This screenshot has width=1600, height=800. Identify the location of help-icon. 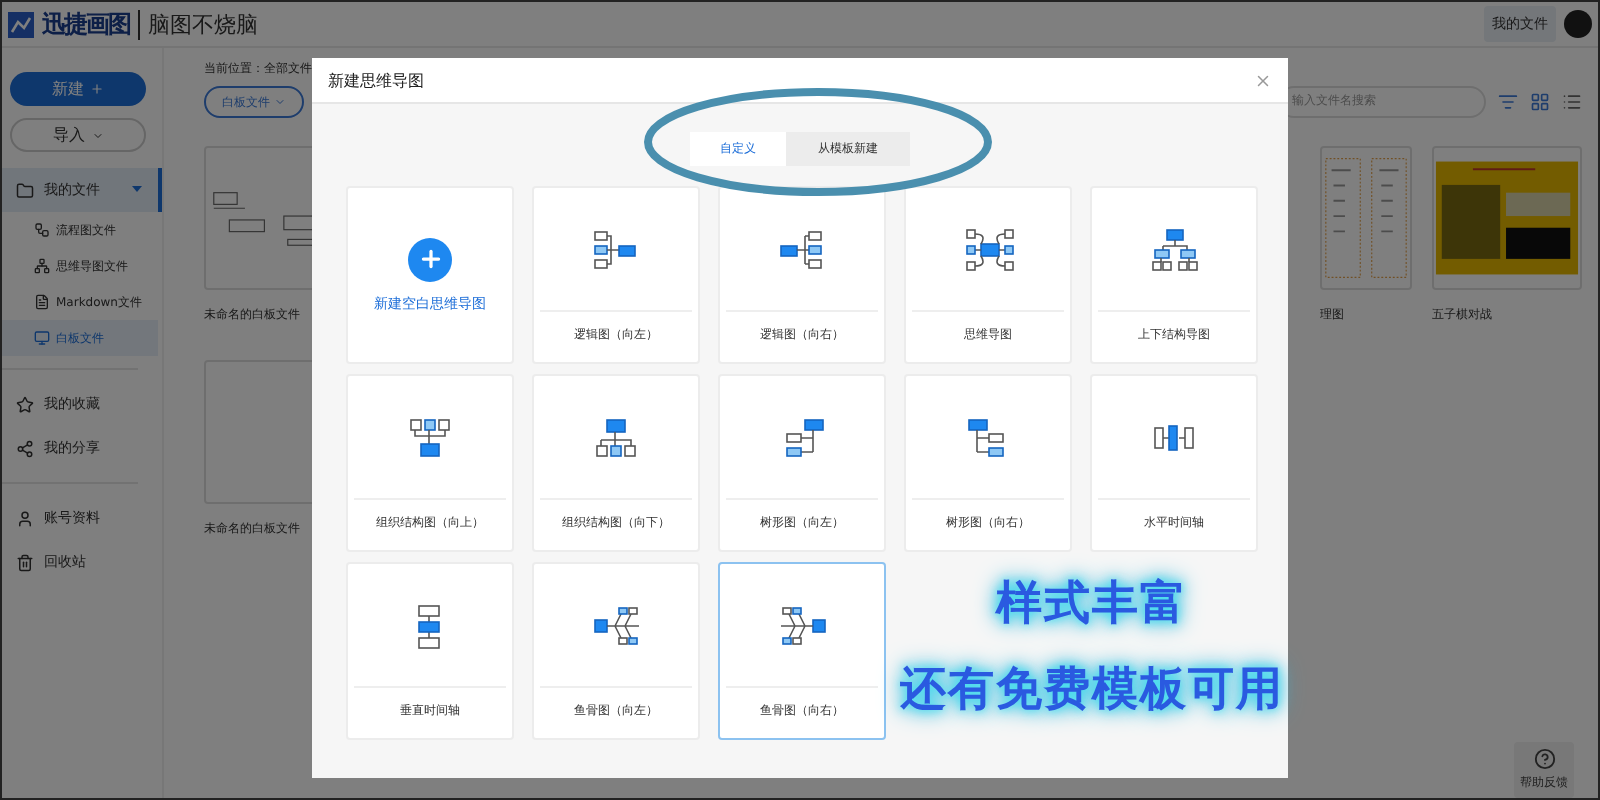
(1544, 759).